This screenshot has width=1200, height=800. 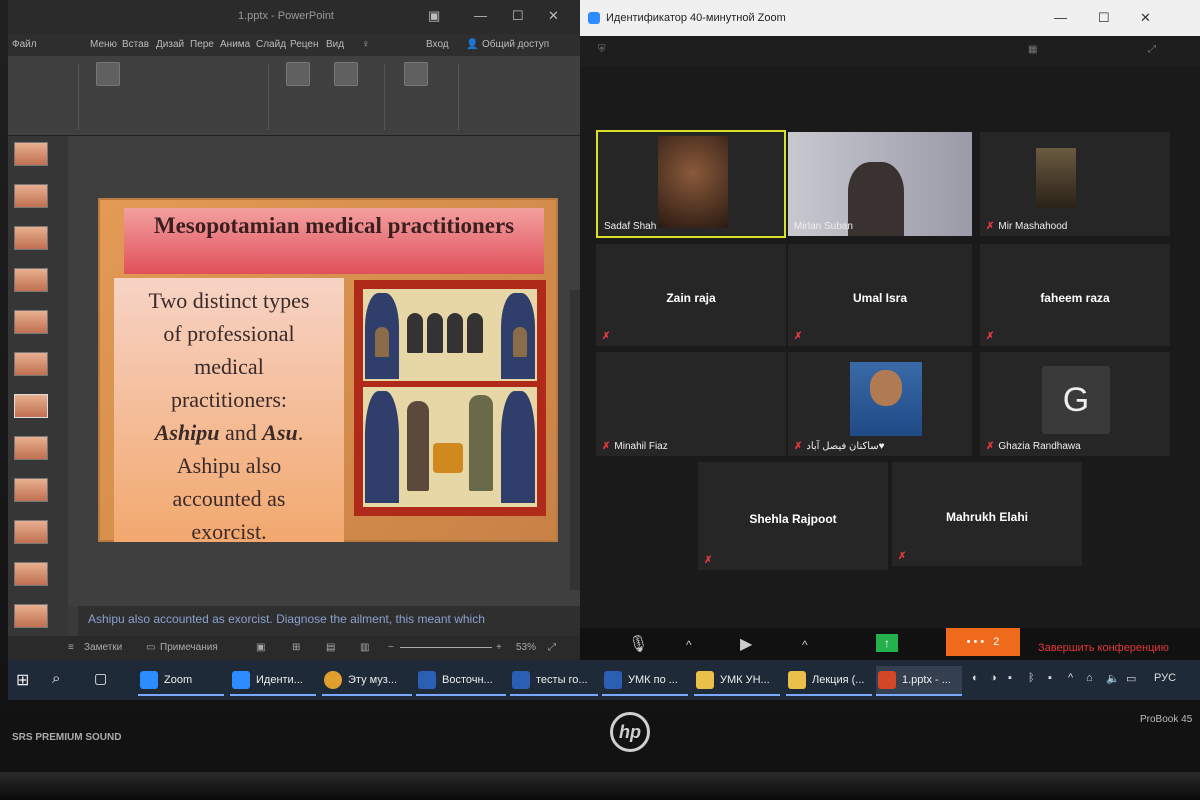 I want to click on comments-icon: ▭, so click(x=150, y=647).